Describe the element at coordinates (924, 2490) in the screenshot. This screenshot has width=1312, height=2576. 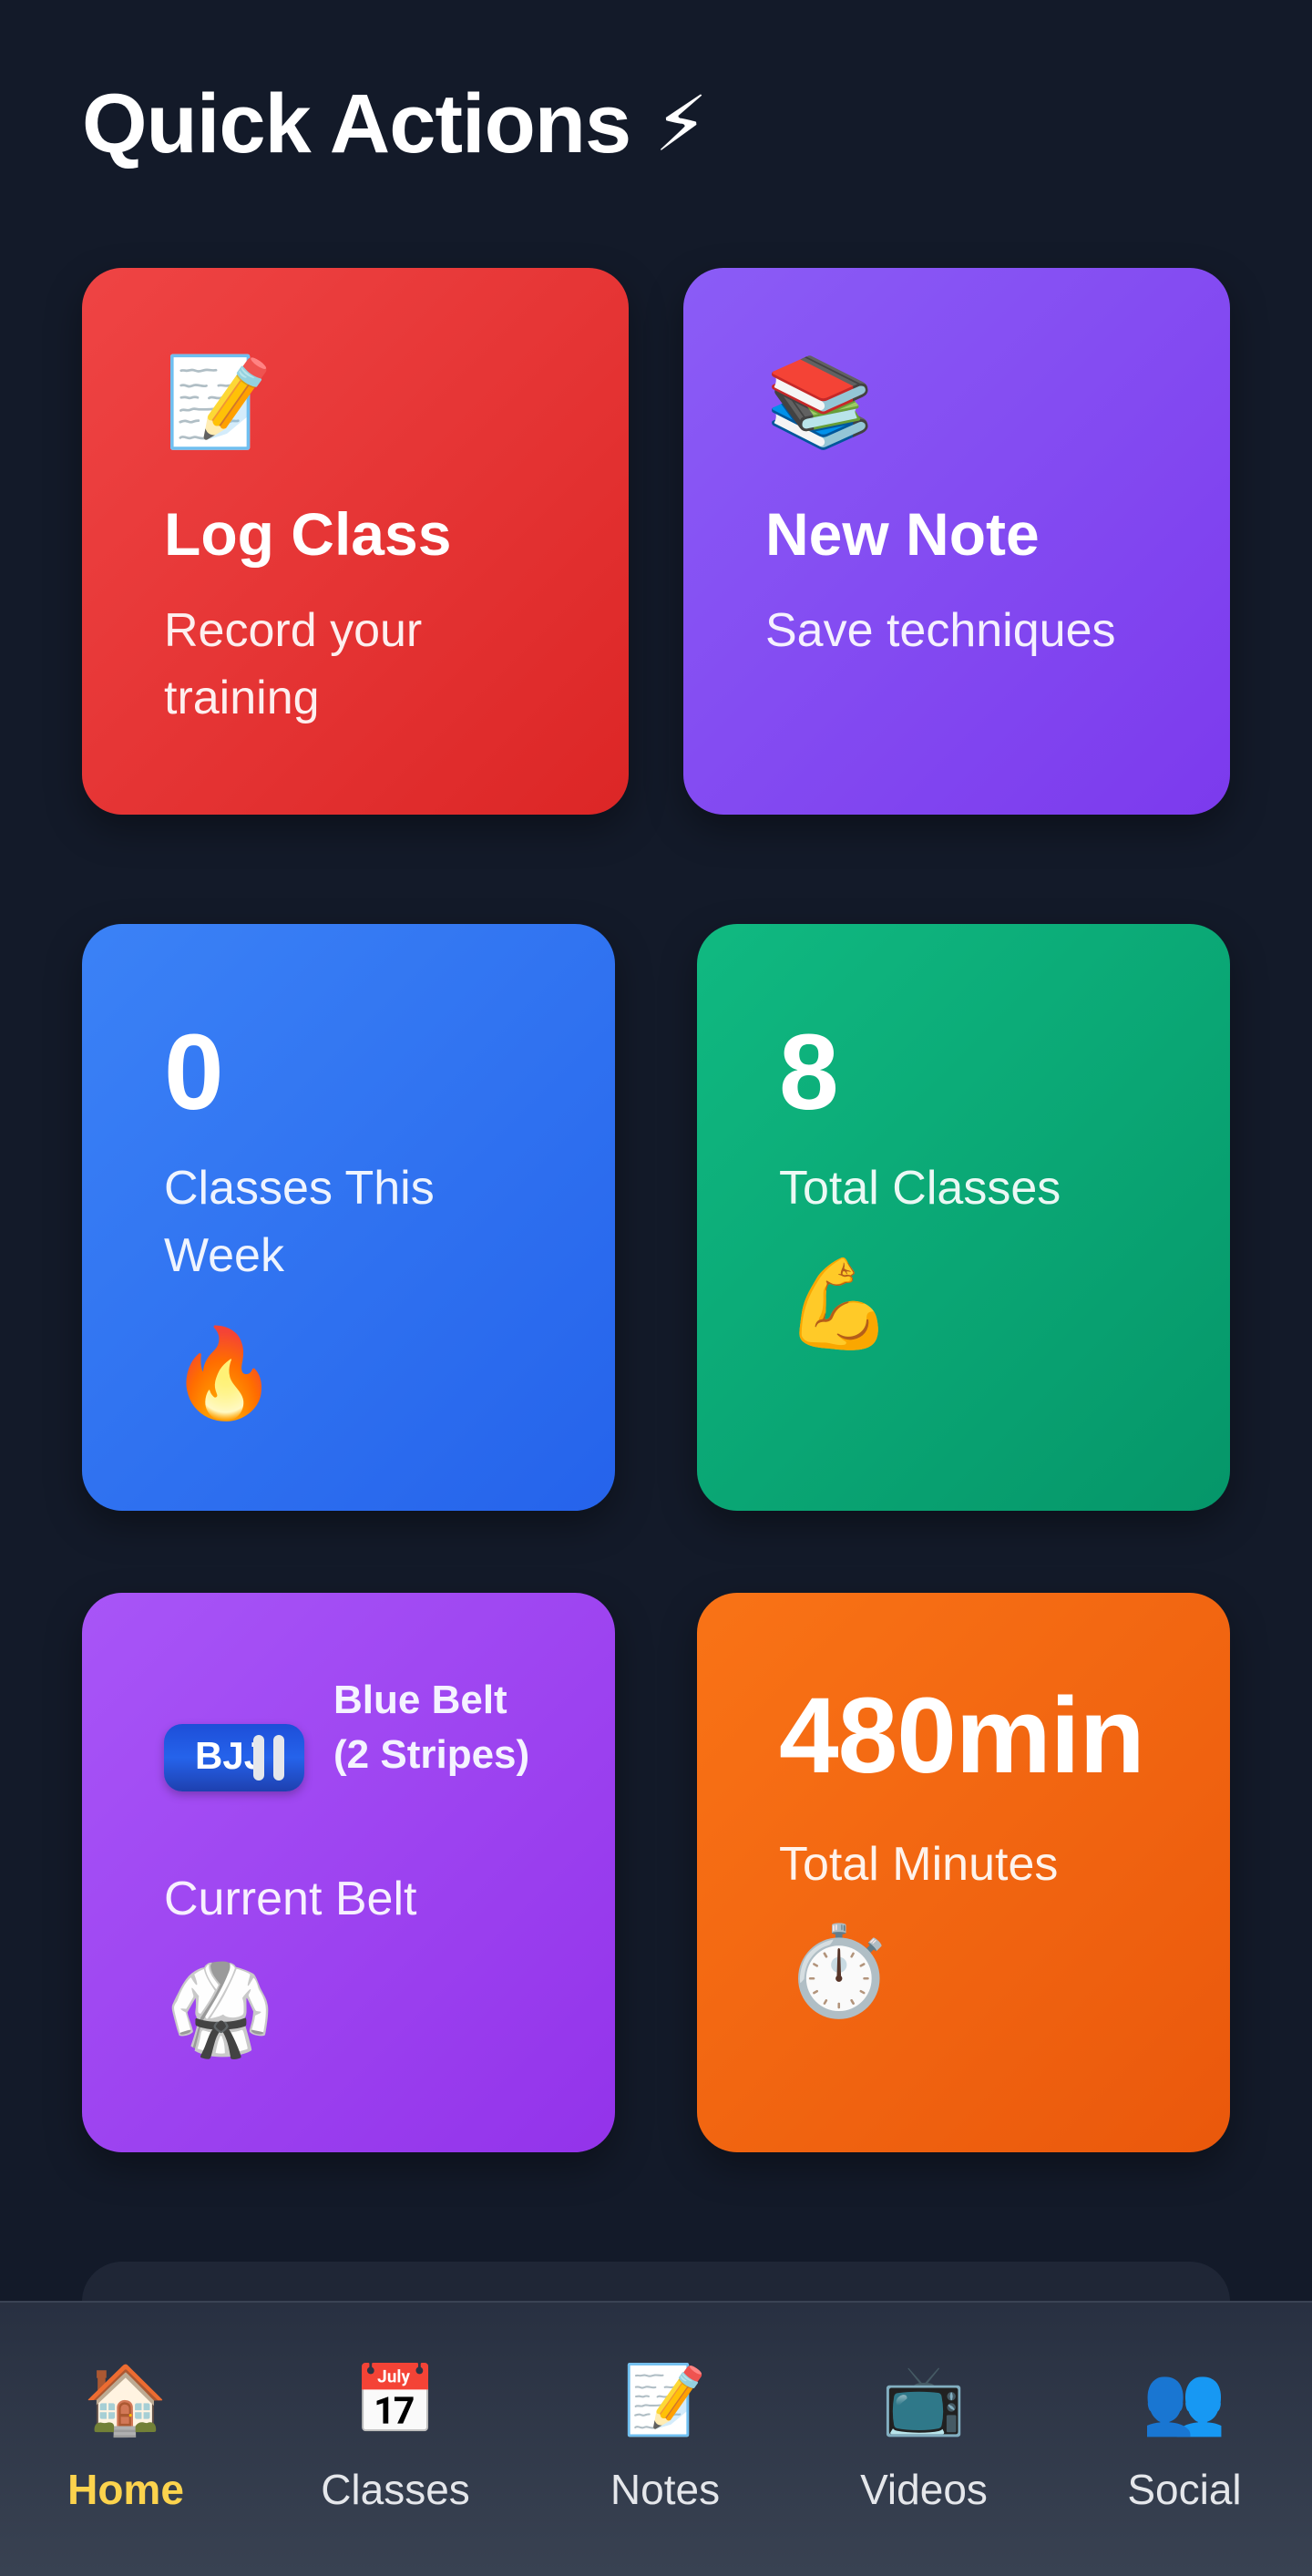
I see `nav-label-videos: Videos` at that location.